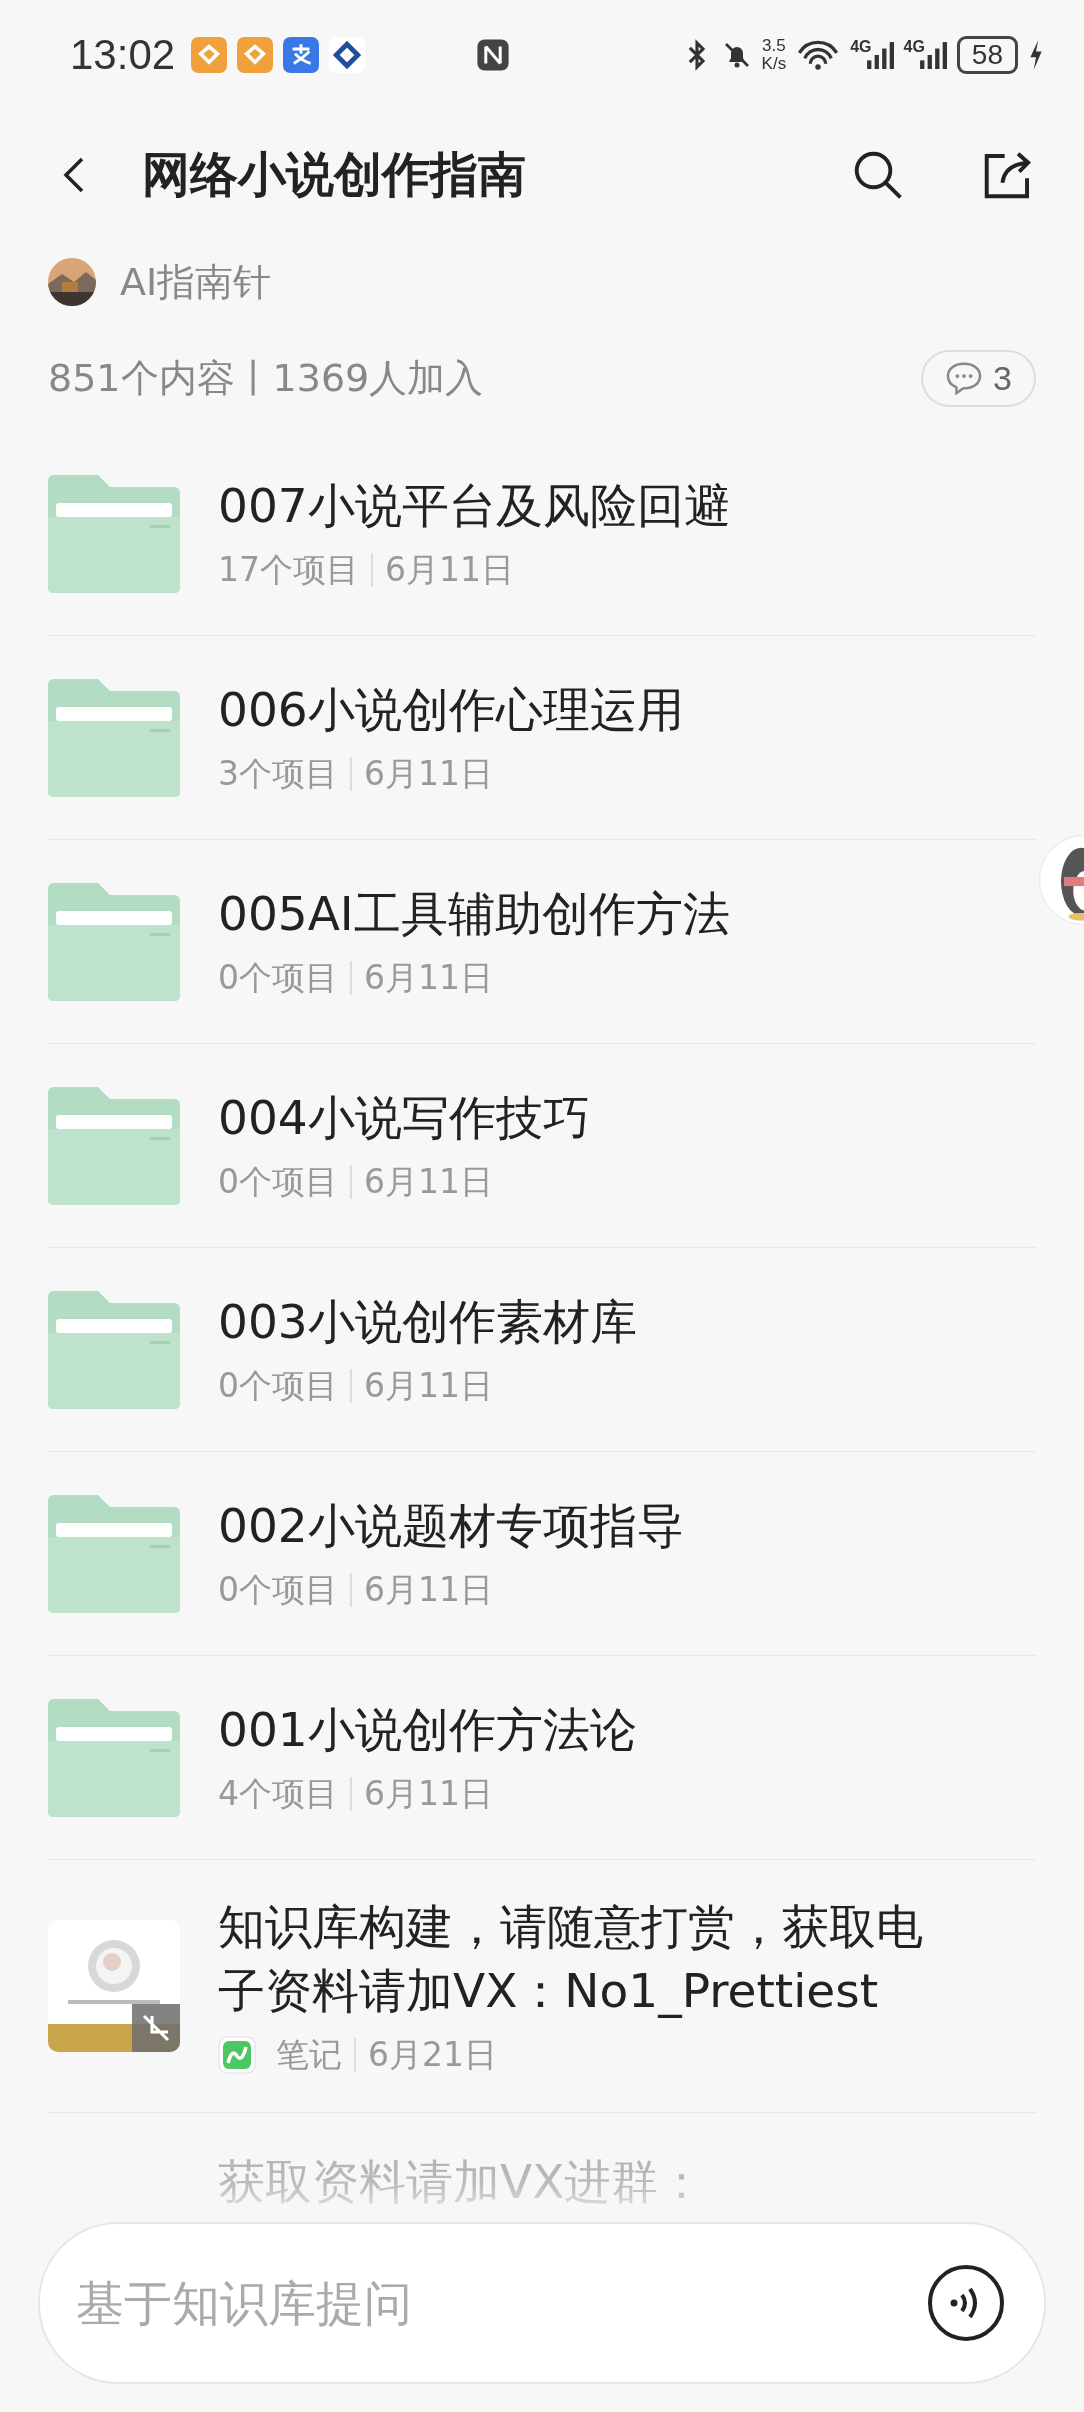  What do you see at coordinates (427, 1321) in the screenshot?
I see `folder-title: 003小说创作素材库` at bounding box center [427, 1321].